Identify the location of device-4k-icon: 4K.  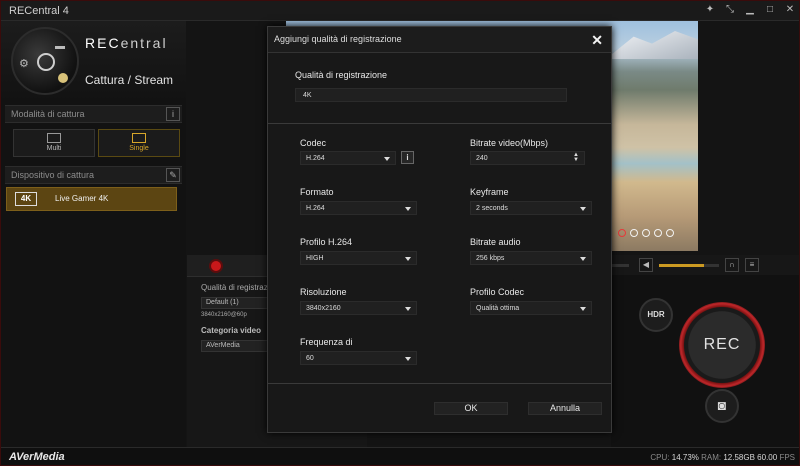
(26, 199).